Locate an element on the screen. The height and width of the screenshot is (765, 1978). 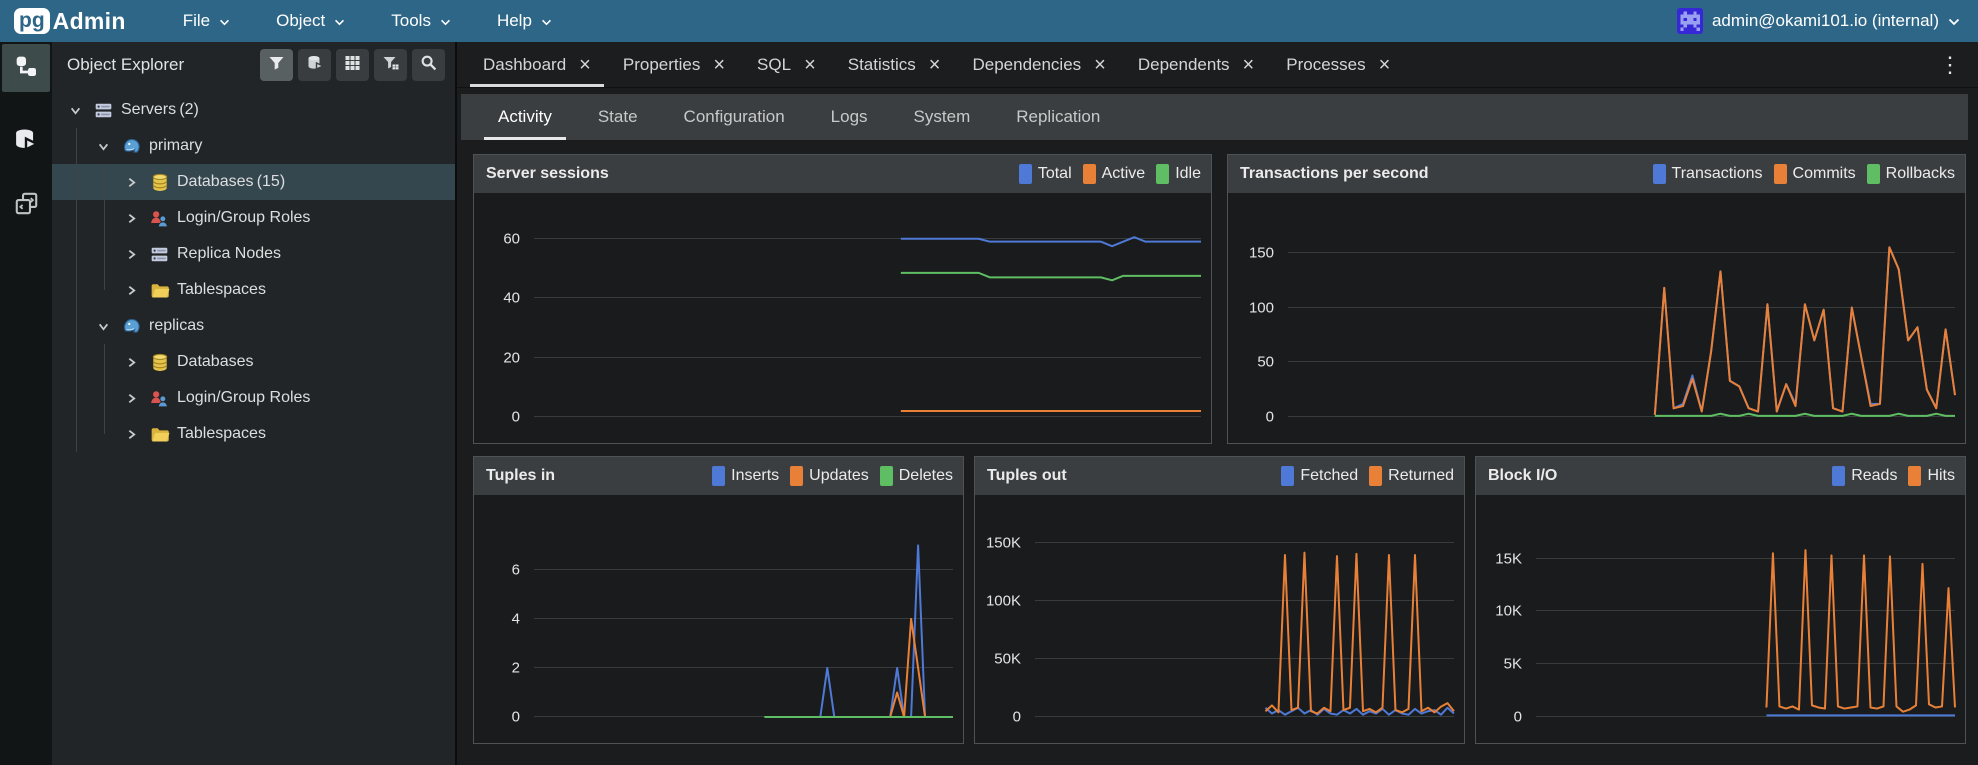
chevron-down-icon is located at coordinates (546, 21).